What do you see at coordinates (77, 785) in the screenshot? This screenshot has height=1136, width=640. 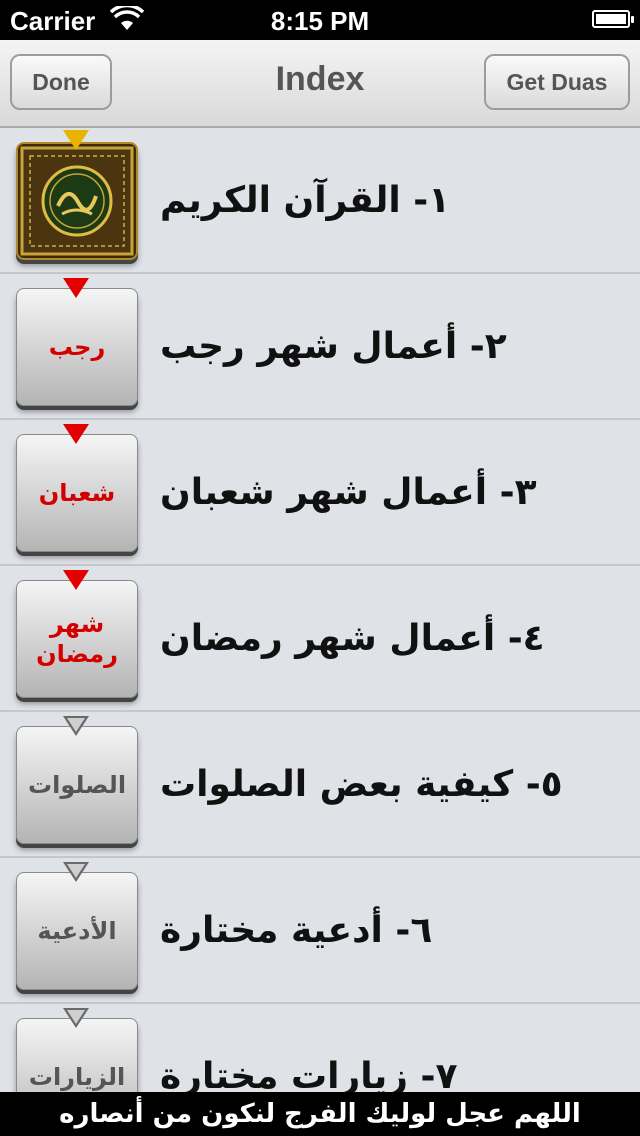 I see `prayers-tile: الصلوات` at bounding box center [77, 785].